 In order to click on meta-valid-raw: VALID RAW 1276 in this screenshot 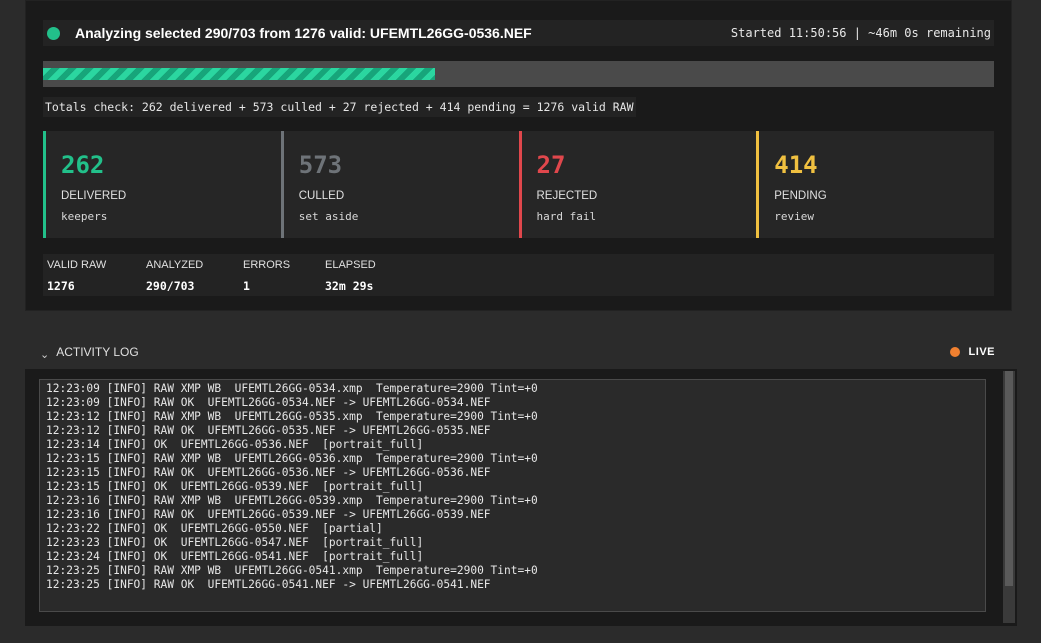, I will do `click(76, 276)`.